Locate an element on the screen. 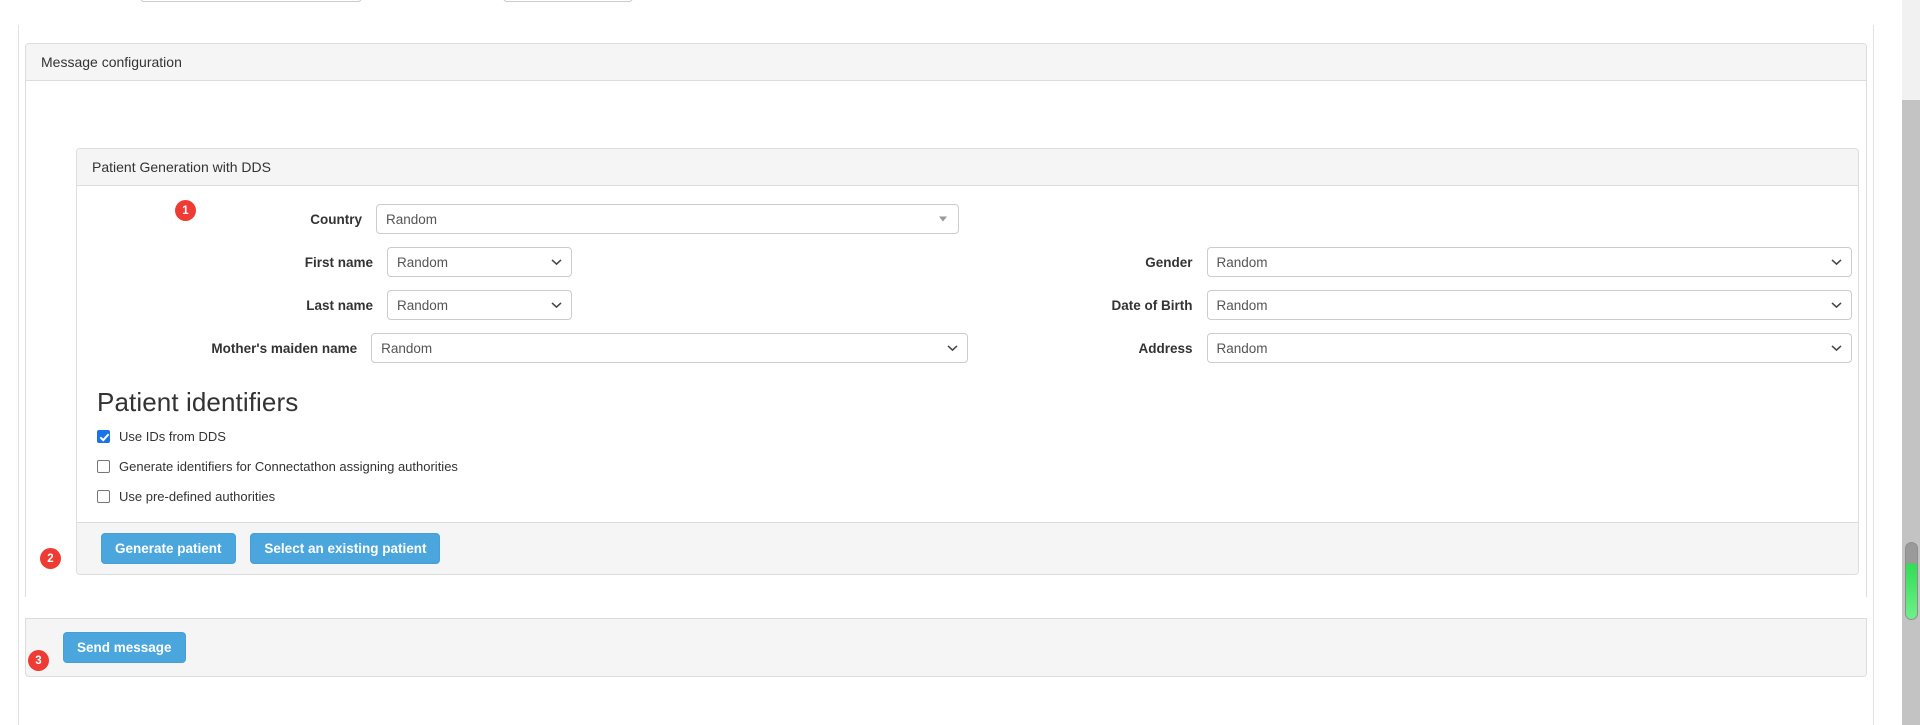 The width and height of the screenshot is (1920, 725). generate-patient-button: Generate patient is located at coordinates (168, 548).